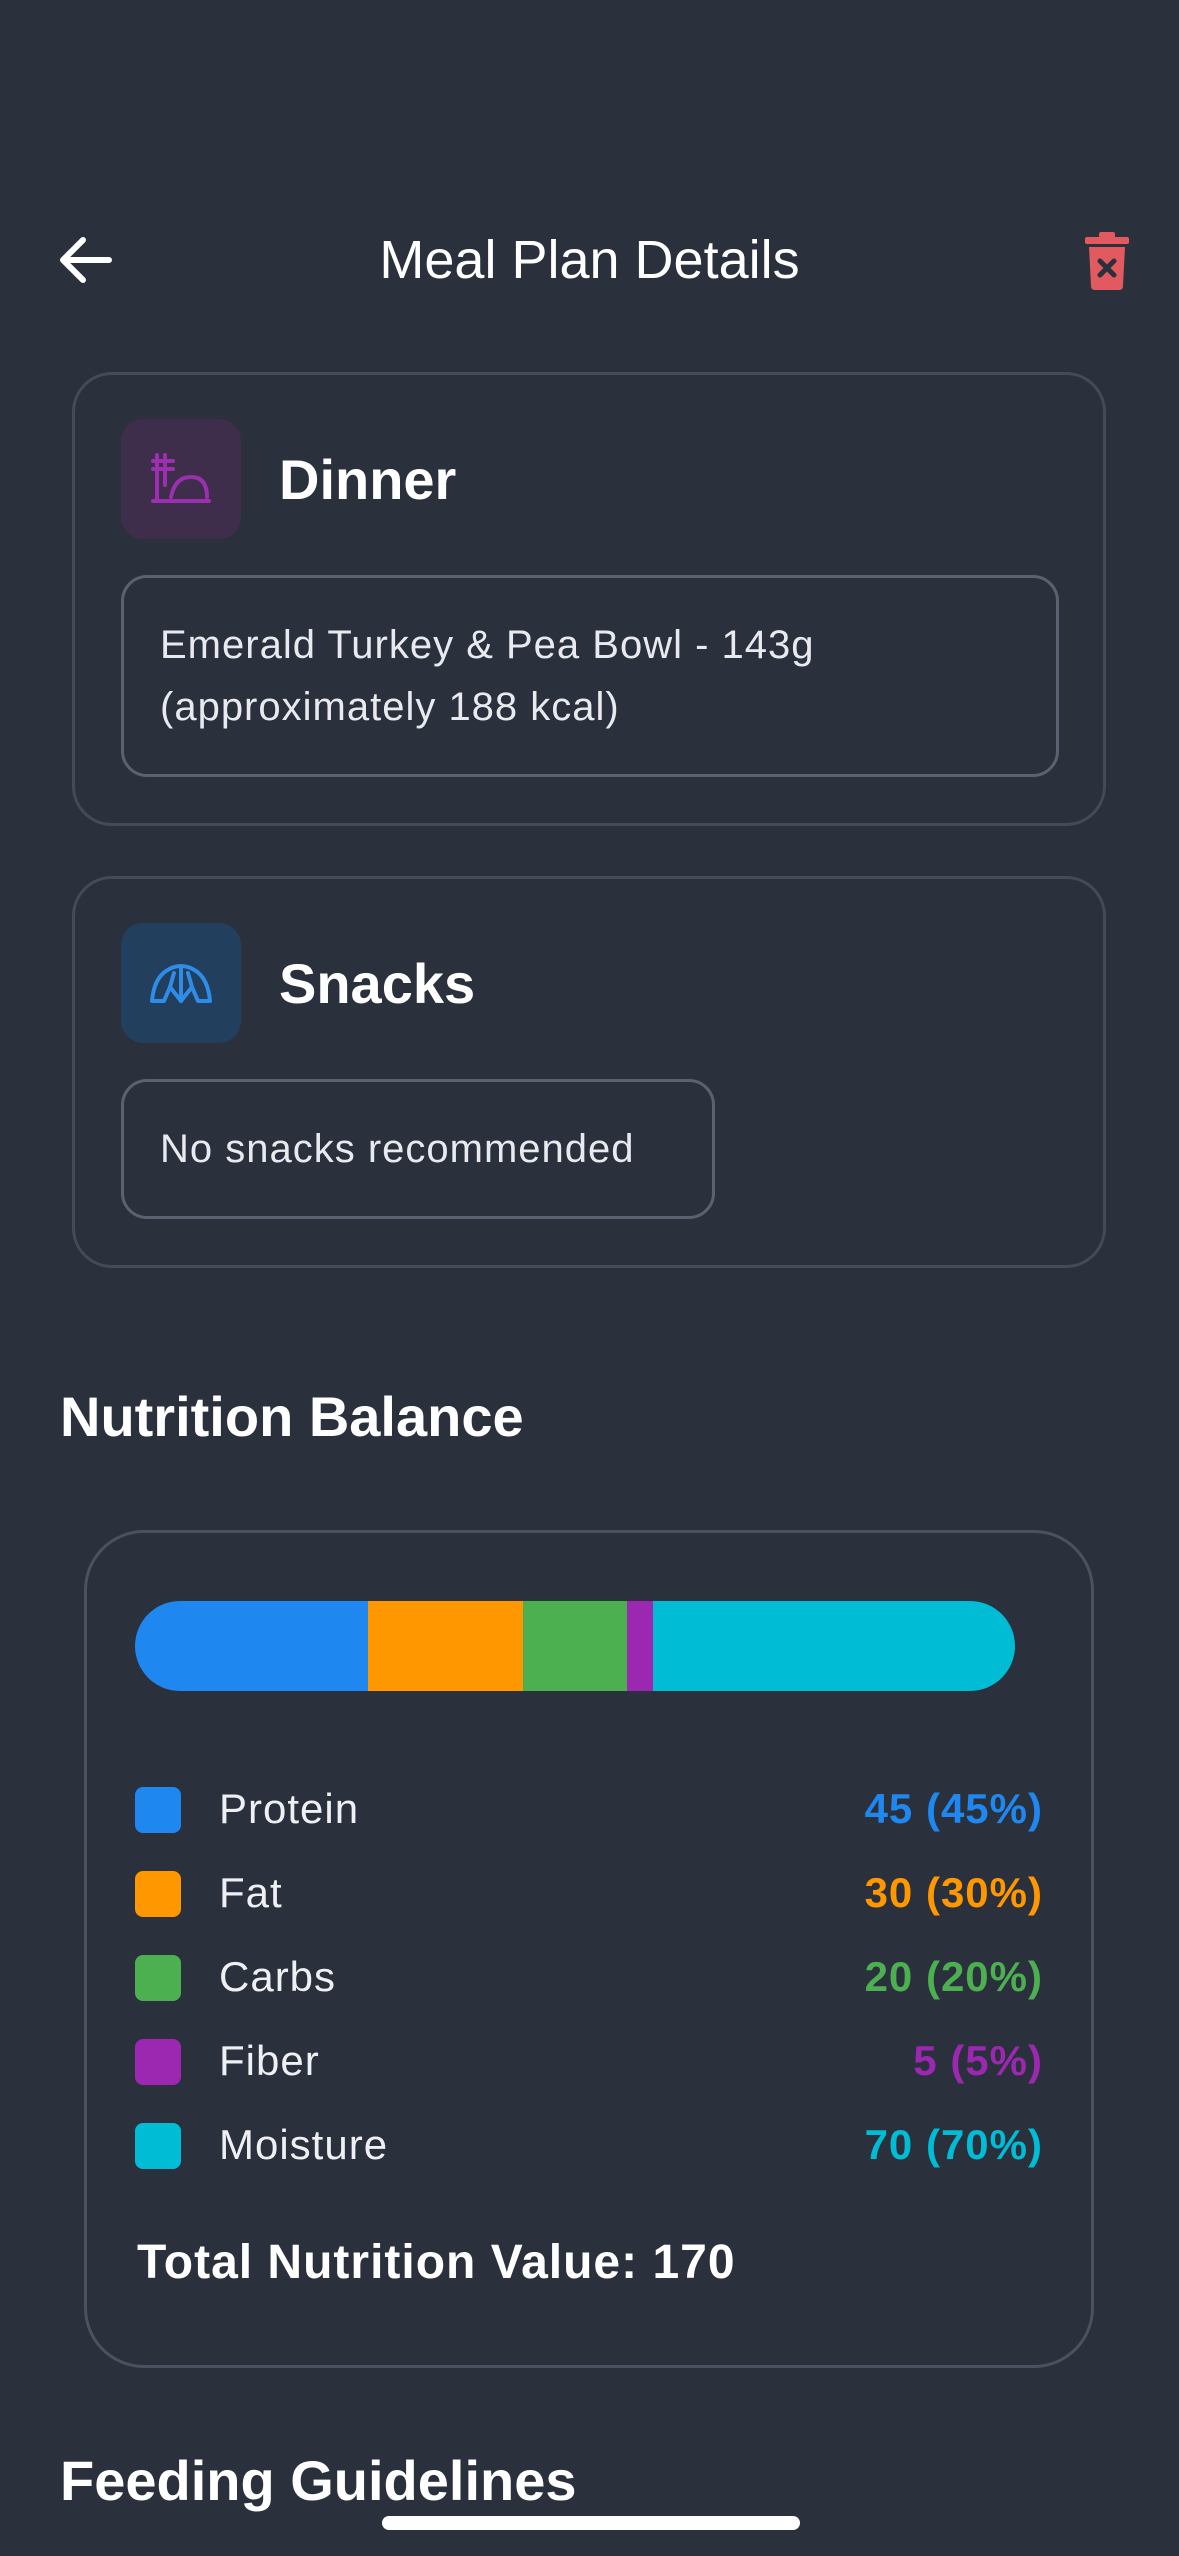  Describe the element at coordinates (158, 2146) in the screenshot. I see `legend-swatch-moisture` at that location.